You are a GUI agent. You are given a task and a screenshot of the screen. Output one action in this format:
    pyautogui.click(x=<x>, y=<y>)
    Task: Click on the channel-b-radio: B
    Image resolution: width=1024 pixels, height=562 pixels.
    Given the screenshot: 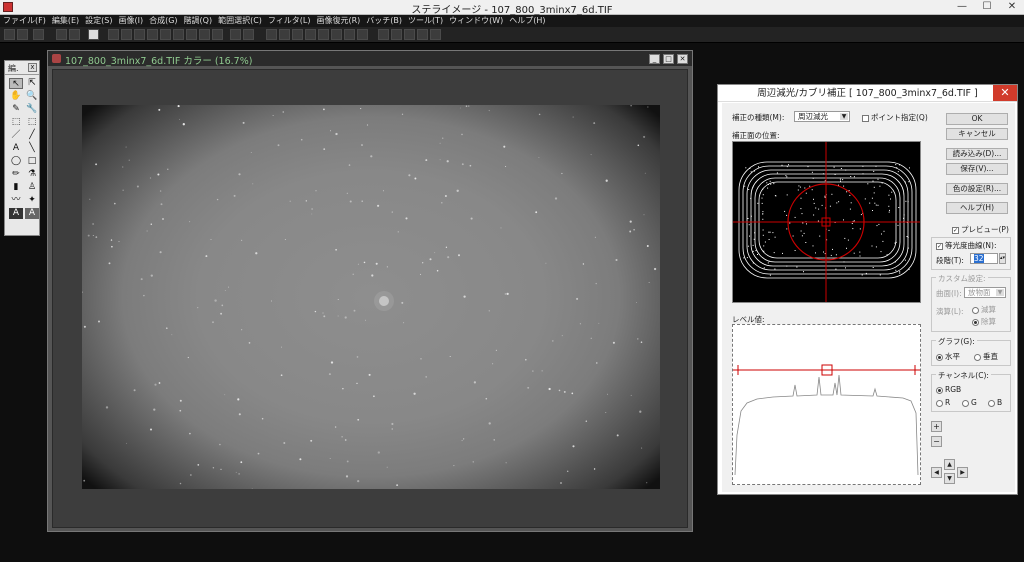 What is the action you would take?
    pyautogui.click(x=995, y=402)
    